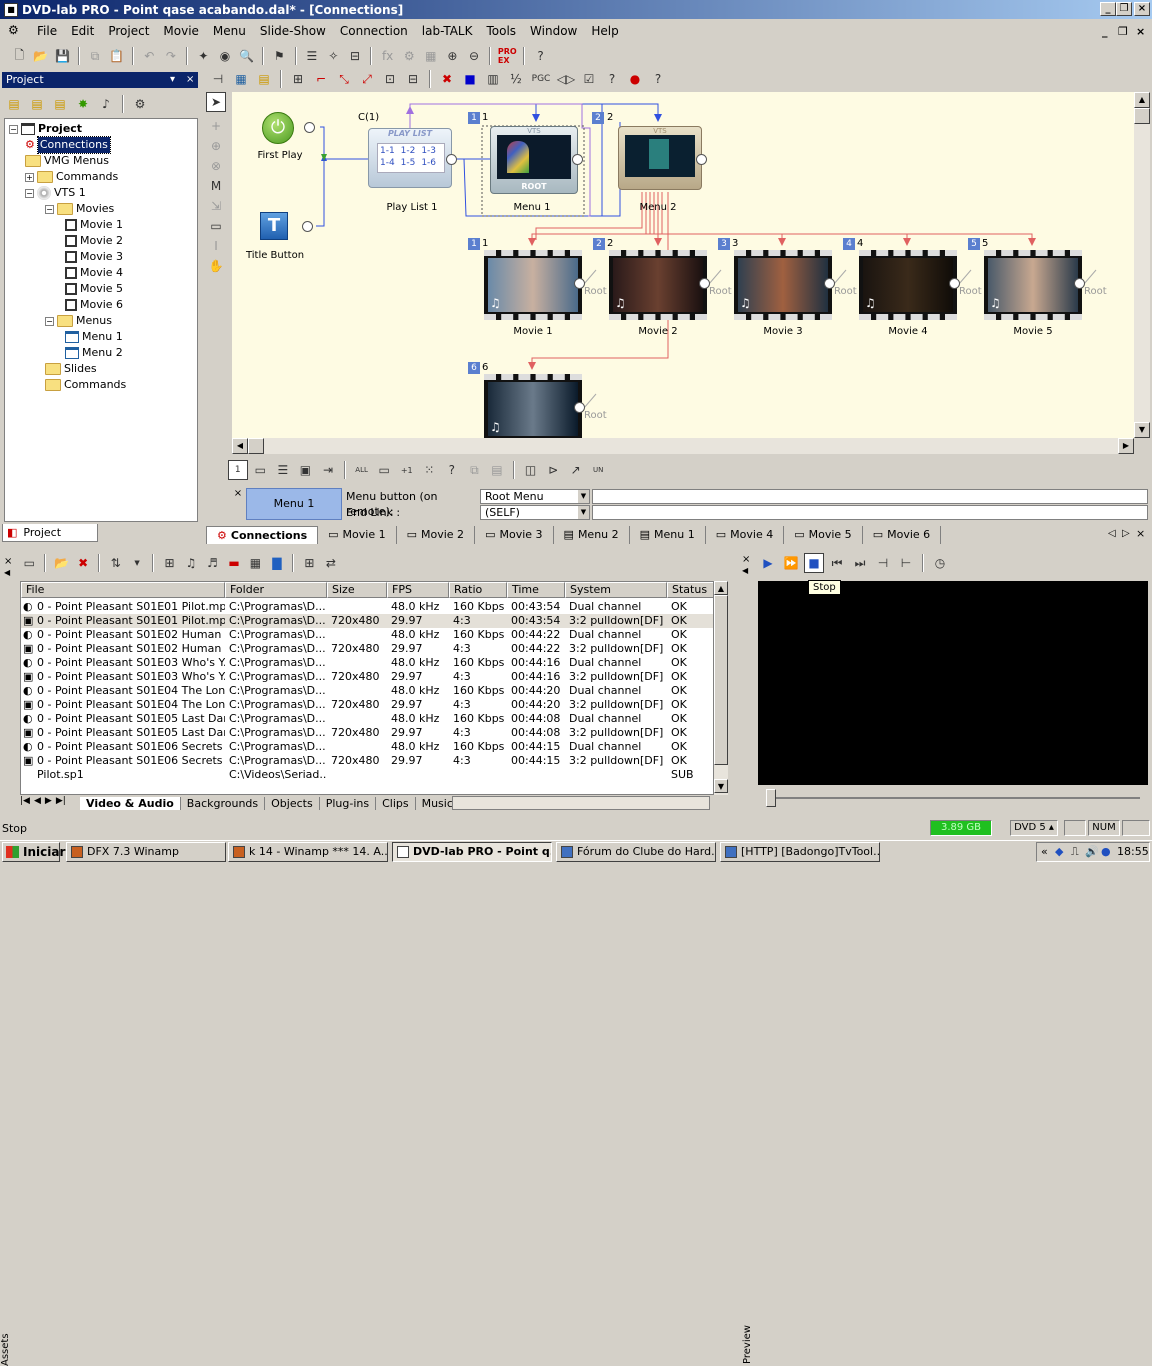  I want to click on frame-icon: ⊡, so click(390, 79).